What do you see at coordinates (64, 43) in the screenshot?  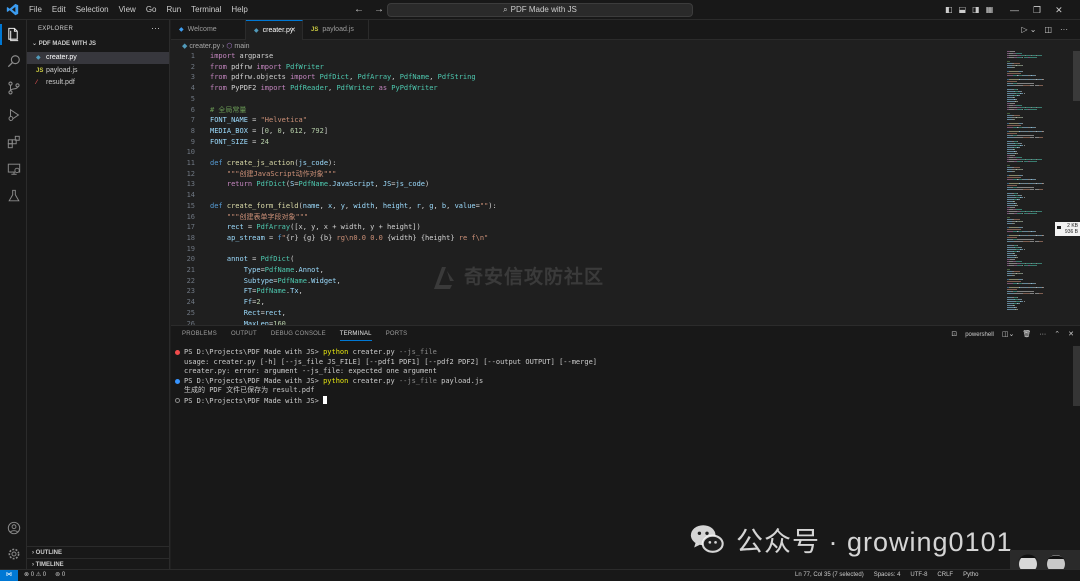 I see `folder-header: ⌄ PDF MADE WITH JS` at bounding box center [64, 43].